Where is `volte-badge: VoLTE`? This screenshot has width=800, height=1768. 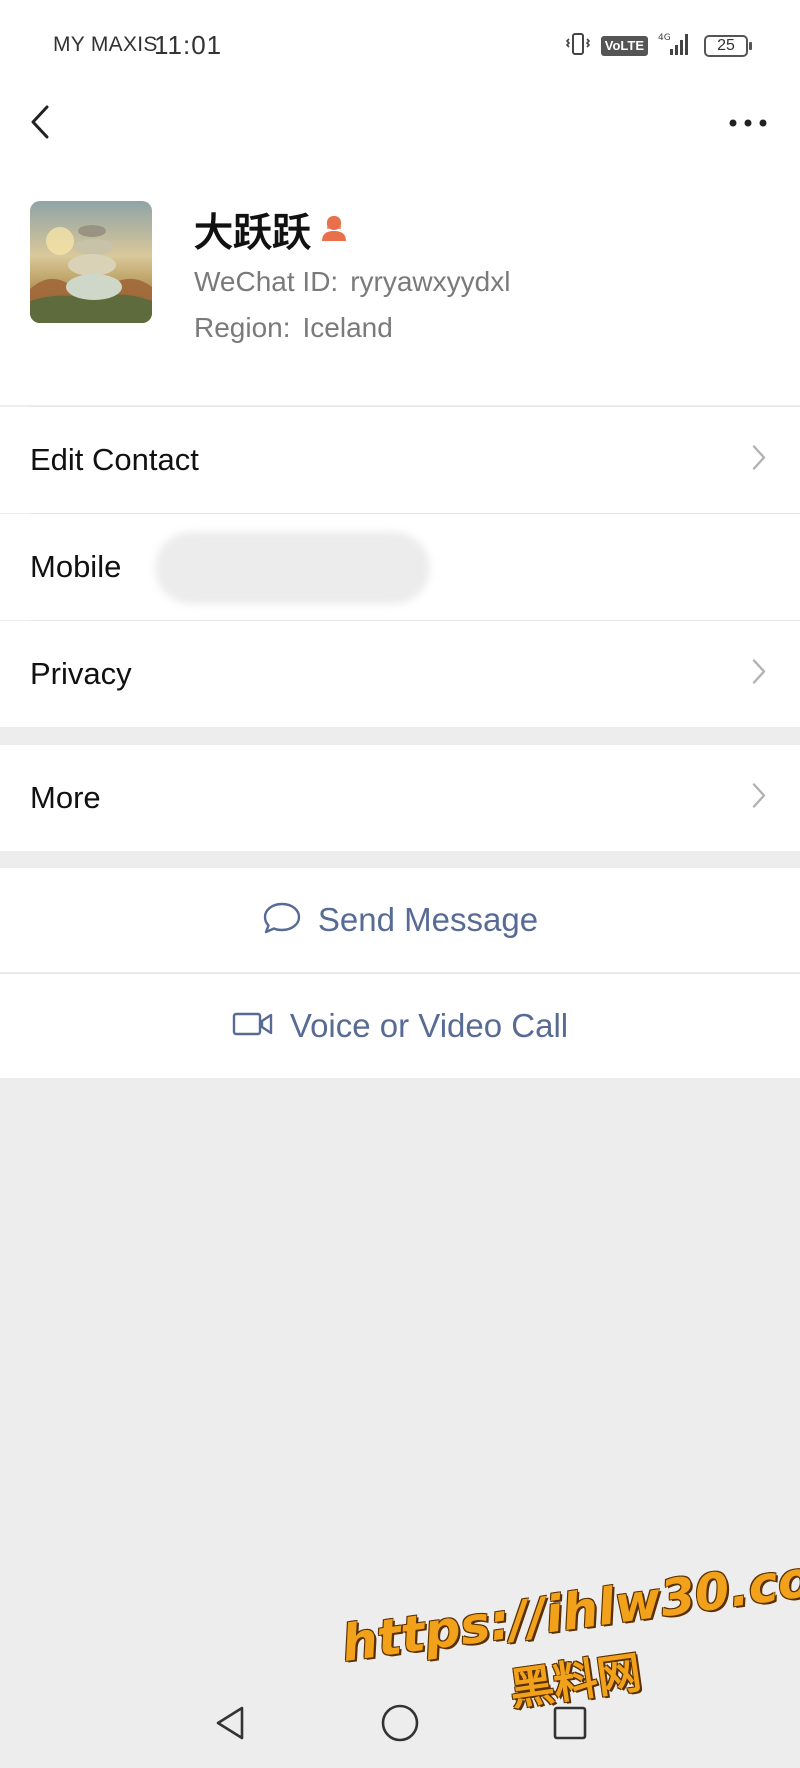
volte-badge: VoLTE is located at coordinates (624, 46).